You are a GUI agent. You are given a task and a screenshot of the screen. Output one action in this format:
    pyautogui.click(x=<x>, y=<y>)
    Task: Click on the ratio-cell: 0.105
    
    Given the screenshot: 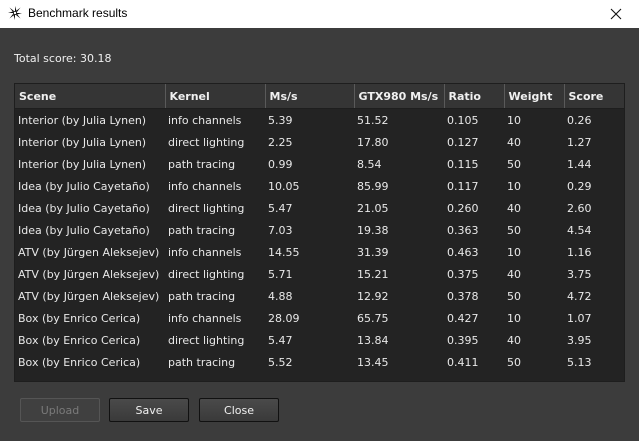 What is the action you would take?
    pyautogui.click(x=463, y=120)
    